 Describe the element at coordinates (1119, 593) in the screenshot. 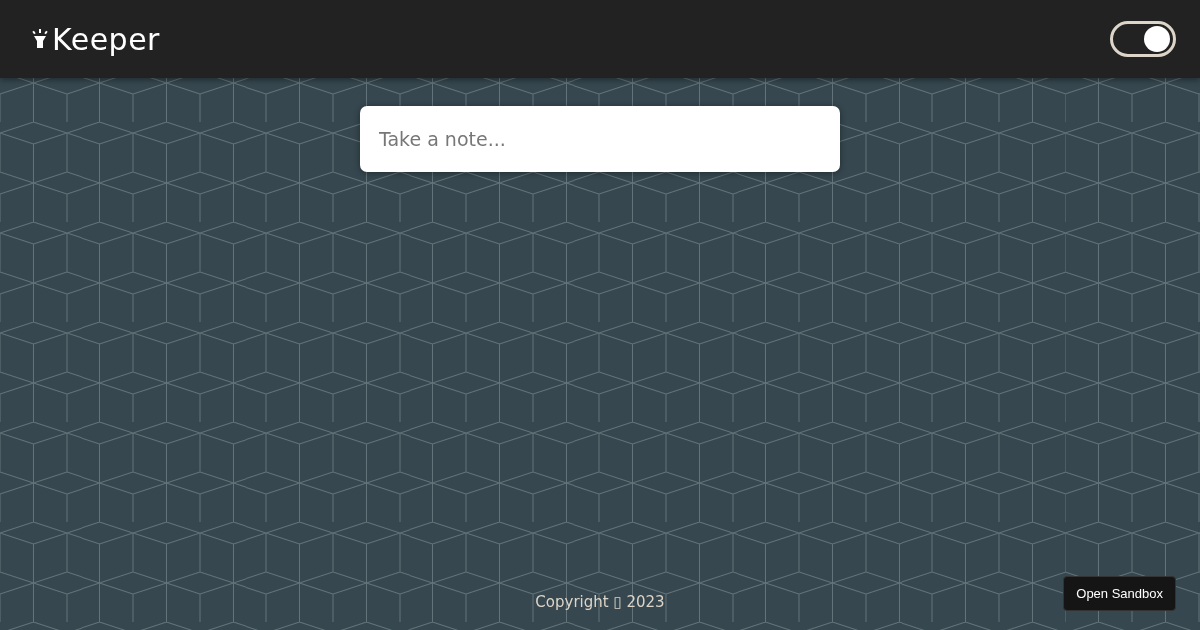

I see `open-sandbox-button: Open Sandbox` at that location.